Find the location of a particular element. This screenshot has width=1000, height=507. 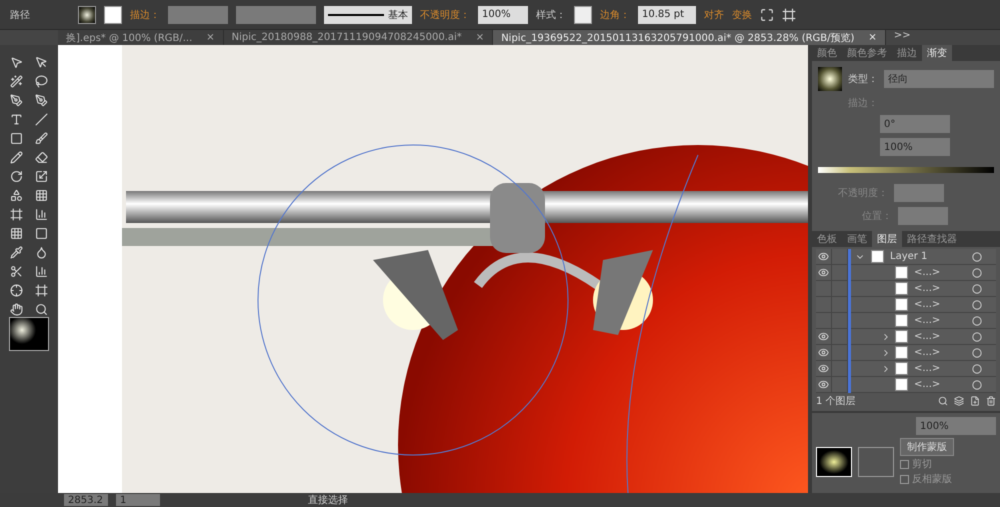

document-tab: Nipic_20180988_20171119094708245000.ai* × is located at coordinates (359, 37).